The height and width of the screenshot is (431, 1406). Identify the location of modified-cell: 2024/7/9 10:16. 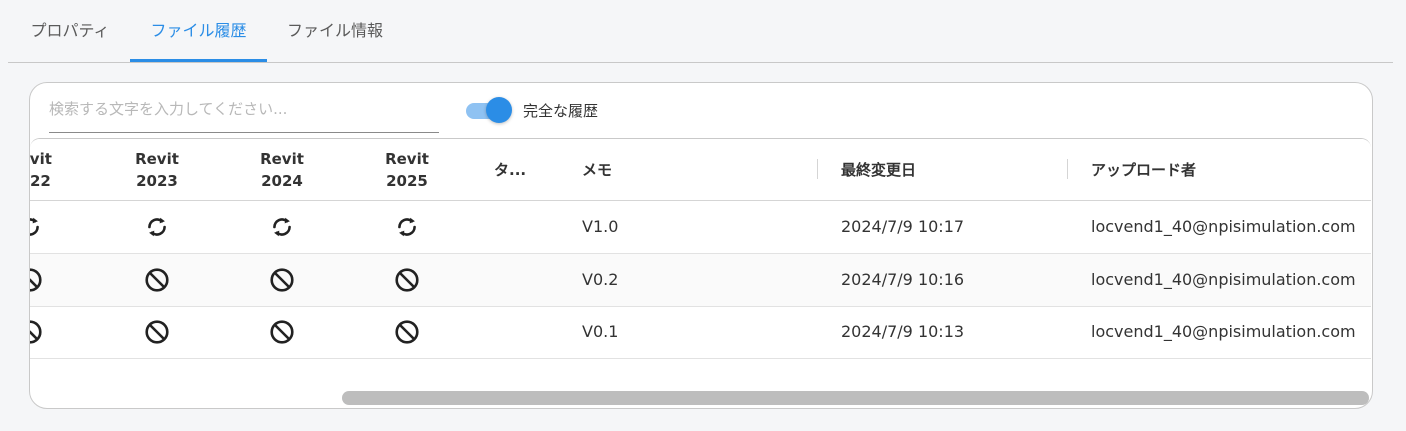
(903, 279).